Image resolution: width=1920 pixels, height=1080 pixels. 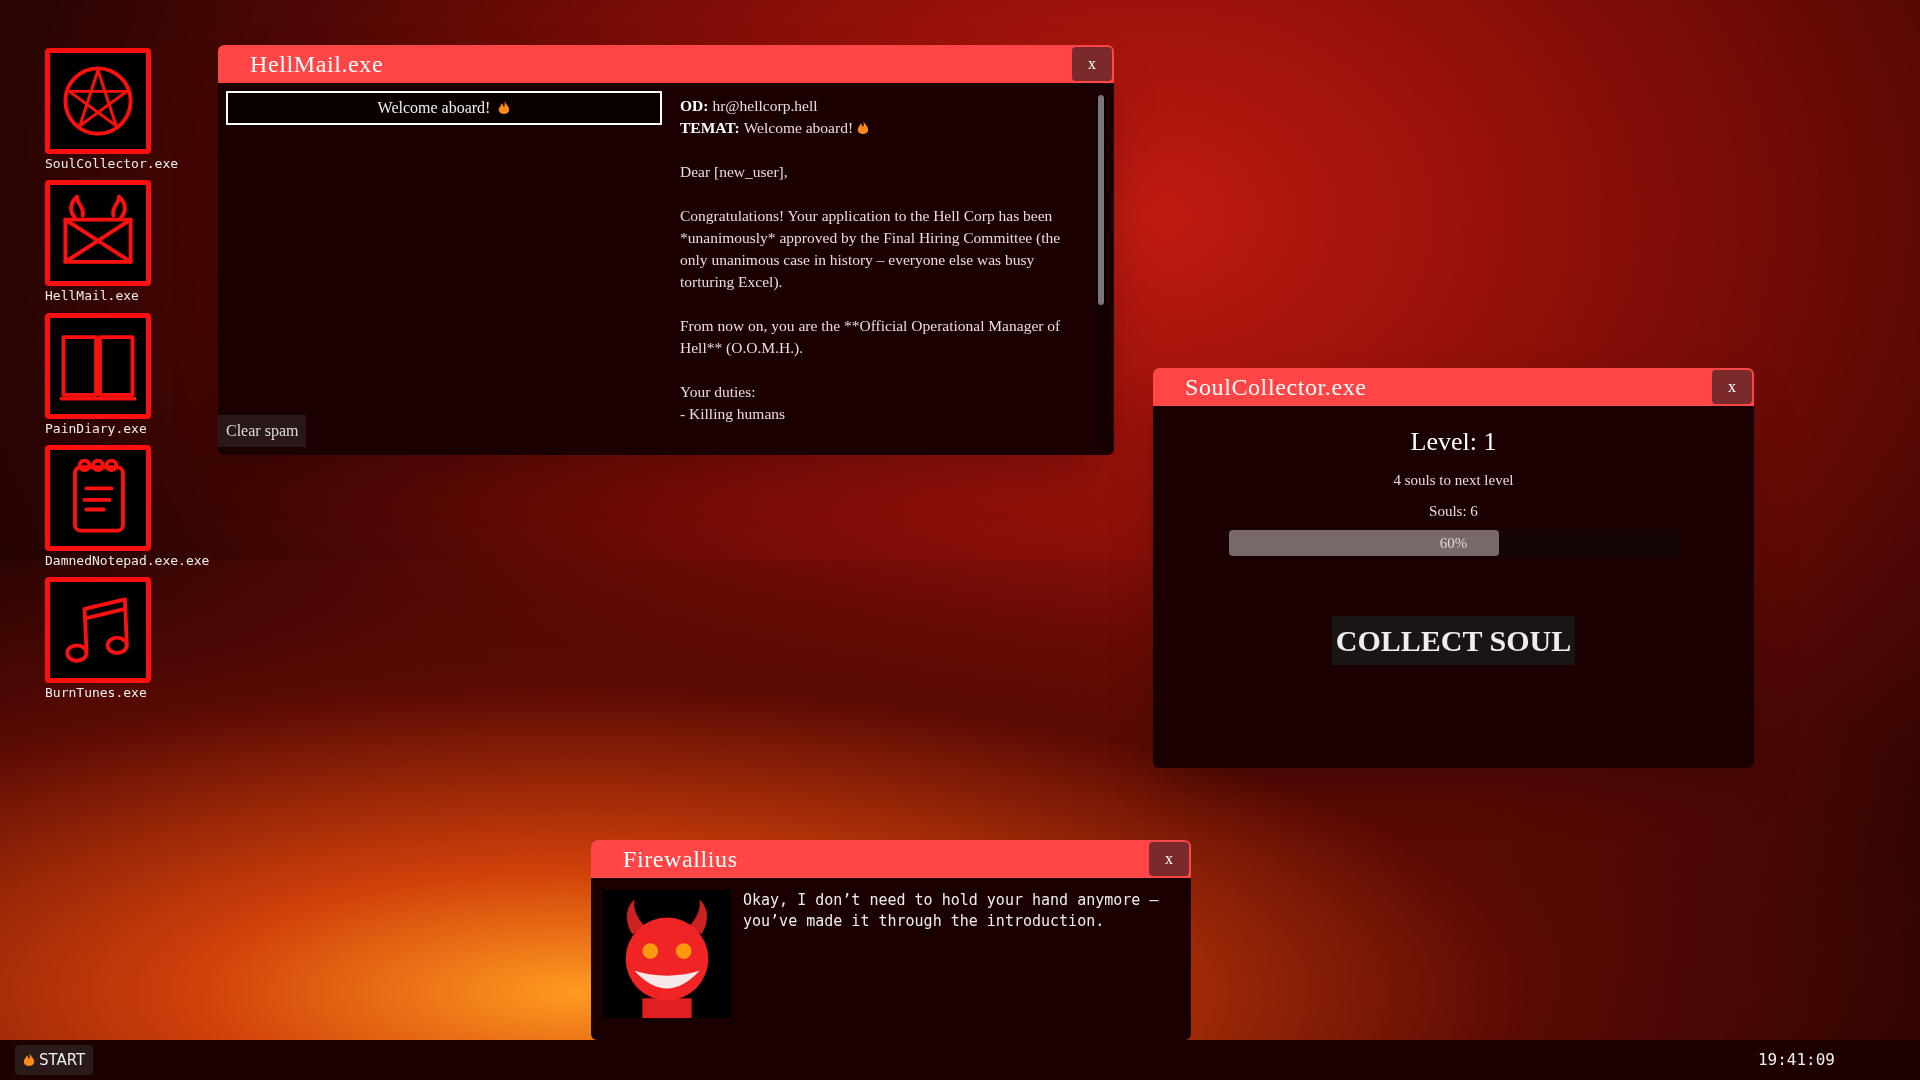 I want to click on from-label: OD:, so click(x=694, y=106).